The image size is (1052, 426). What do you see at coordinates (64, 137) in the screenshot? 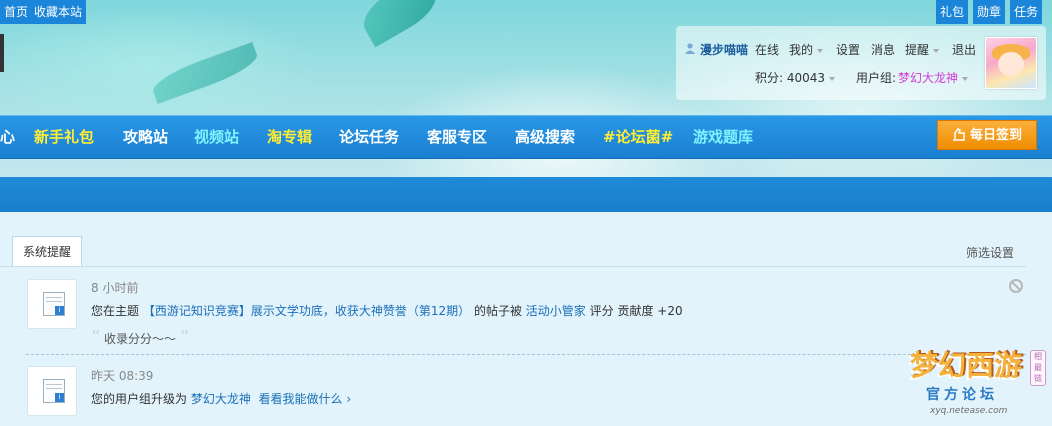
I see `nav-item-newbie-gift: 新手礼包` at bounding box center [64, 137].